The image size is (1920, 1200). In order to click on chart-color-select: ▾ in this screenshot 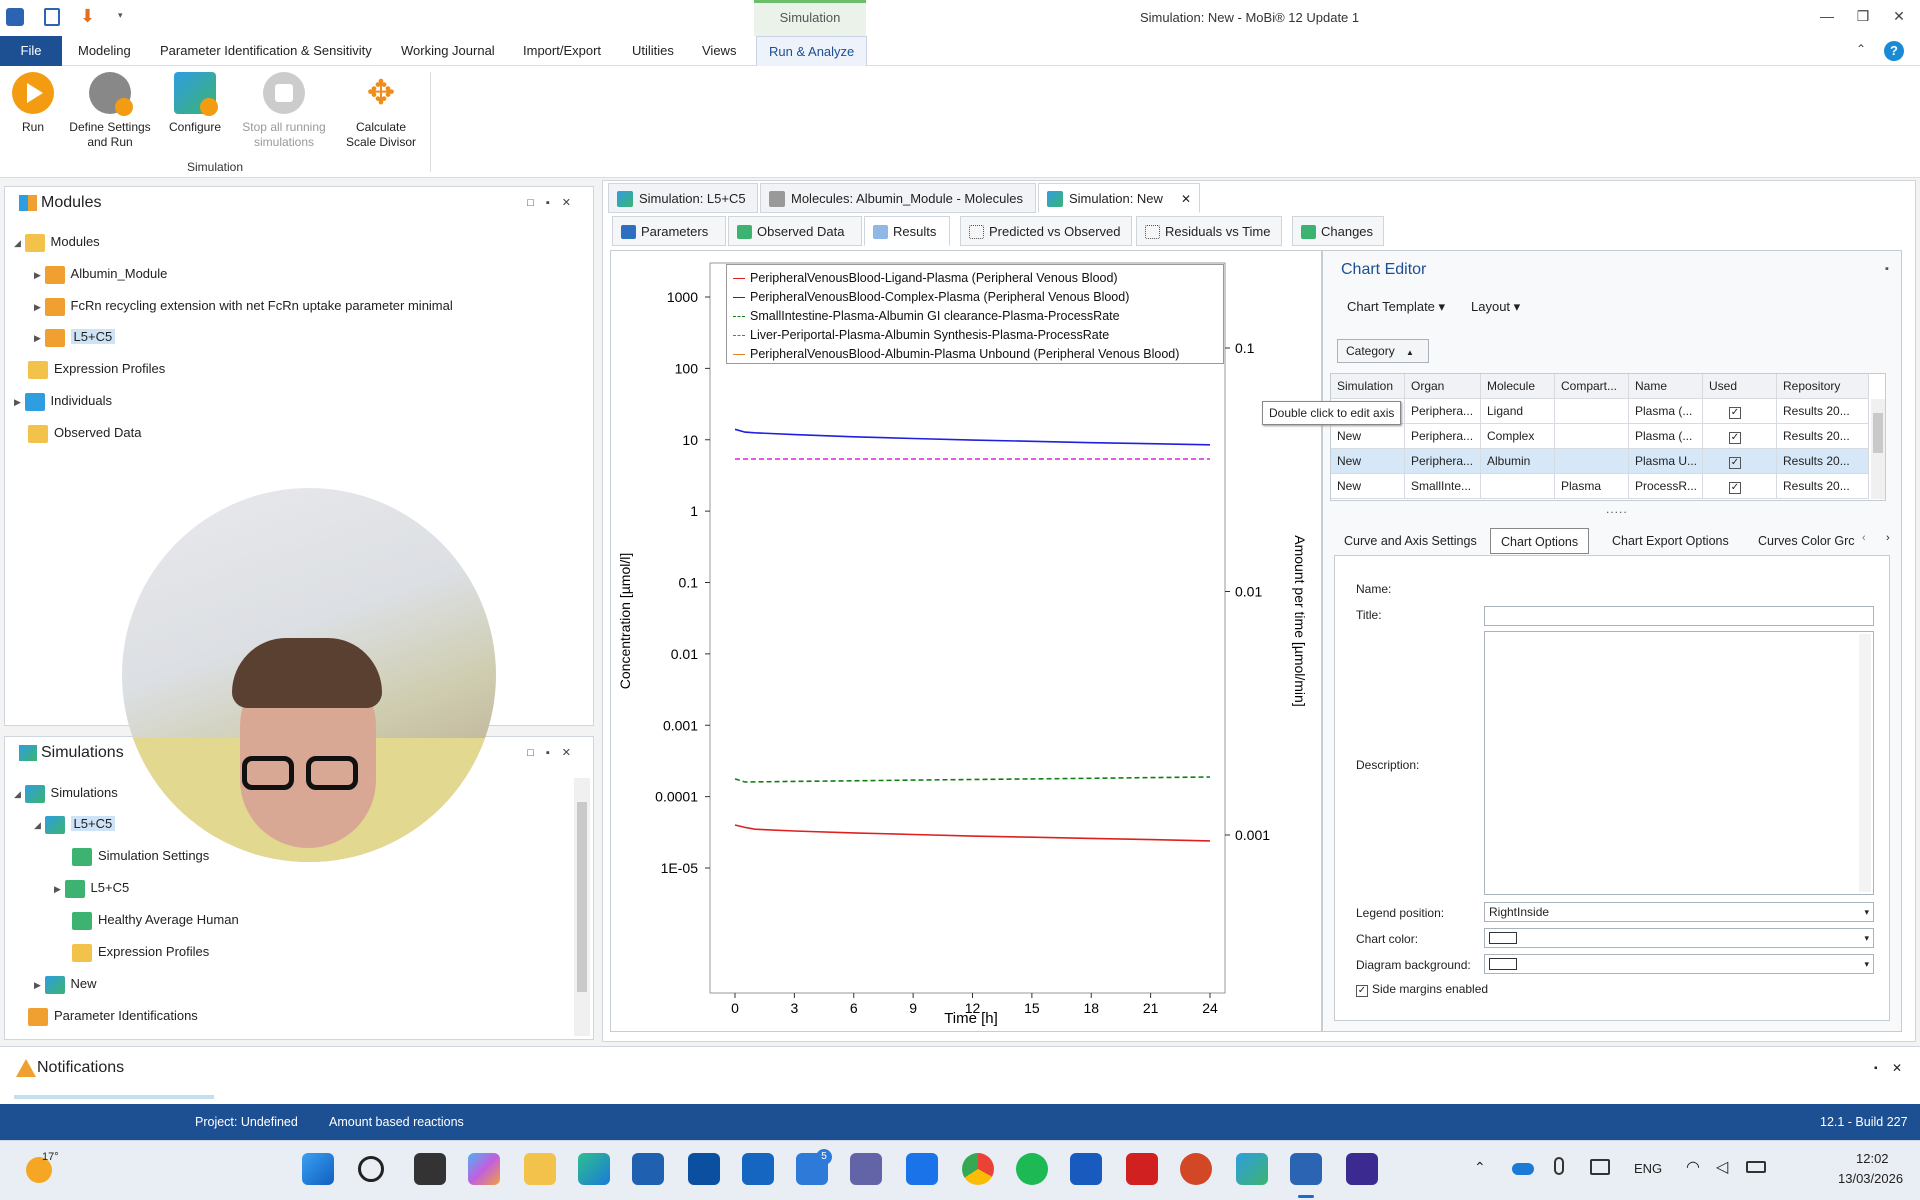, I will do `click(1679, 938)`.